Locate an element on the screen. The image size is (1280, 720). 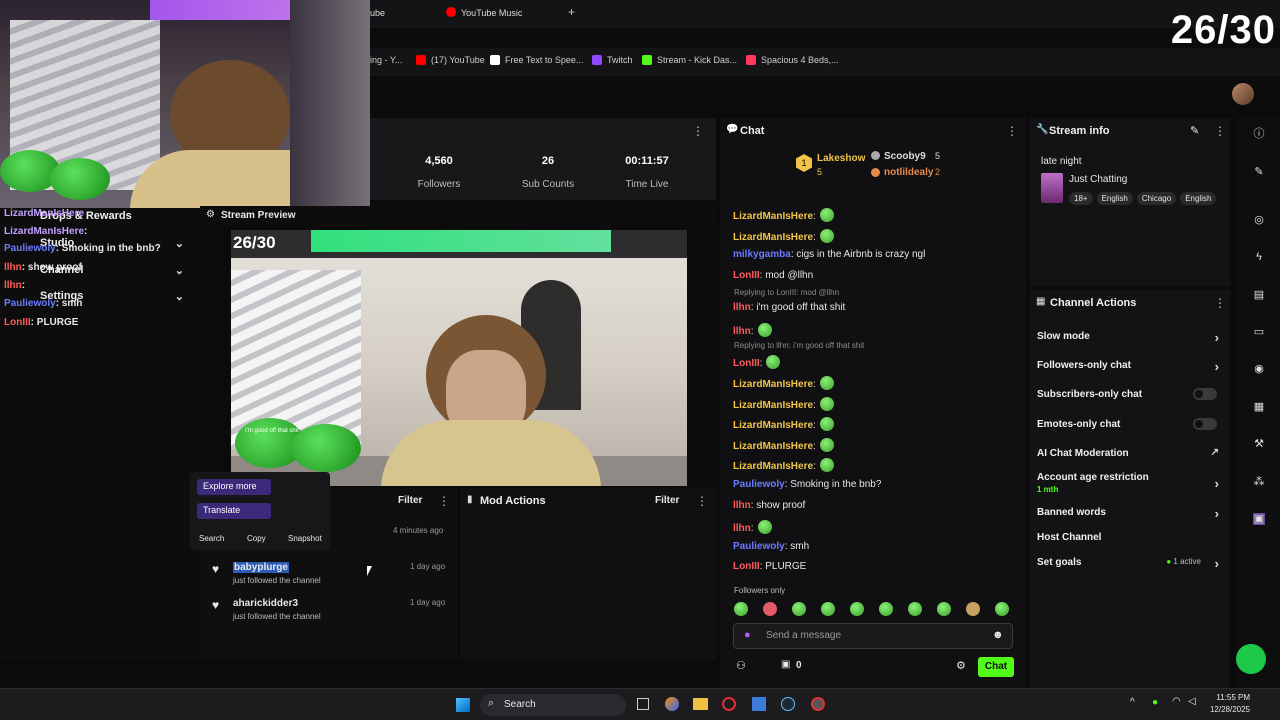
clapper-icon: ▣ is located at coordinates (1259, 519).